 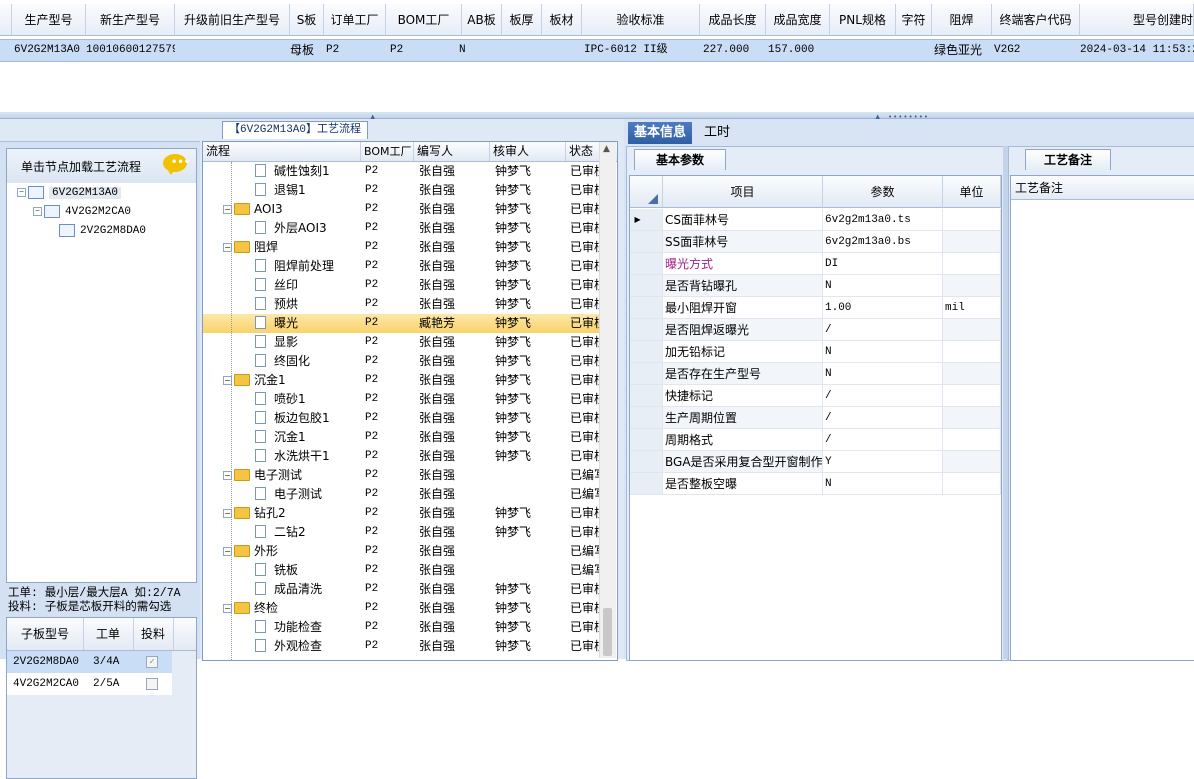 I want to click on flow-row: 曝光 P2 臧艳芳 钟梦飞 已审核, so click(x=403, y=323).